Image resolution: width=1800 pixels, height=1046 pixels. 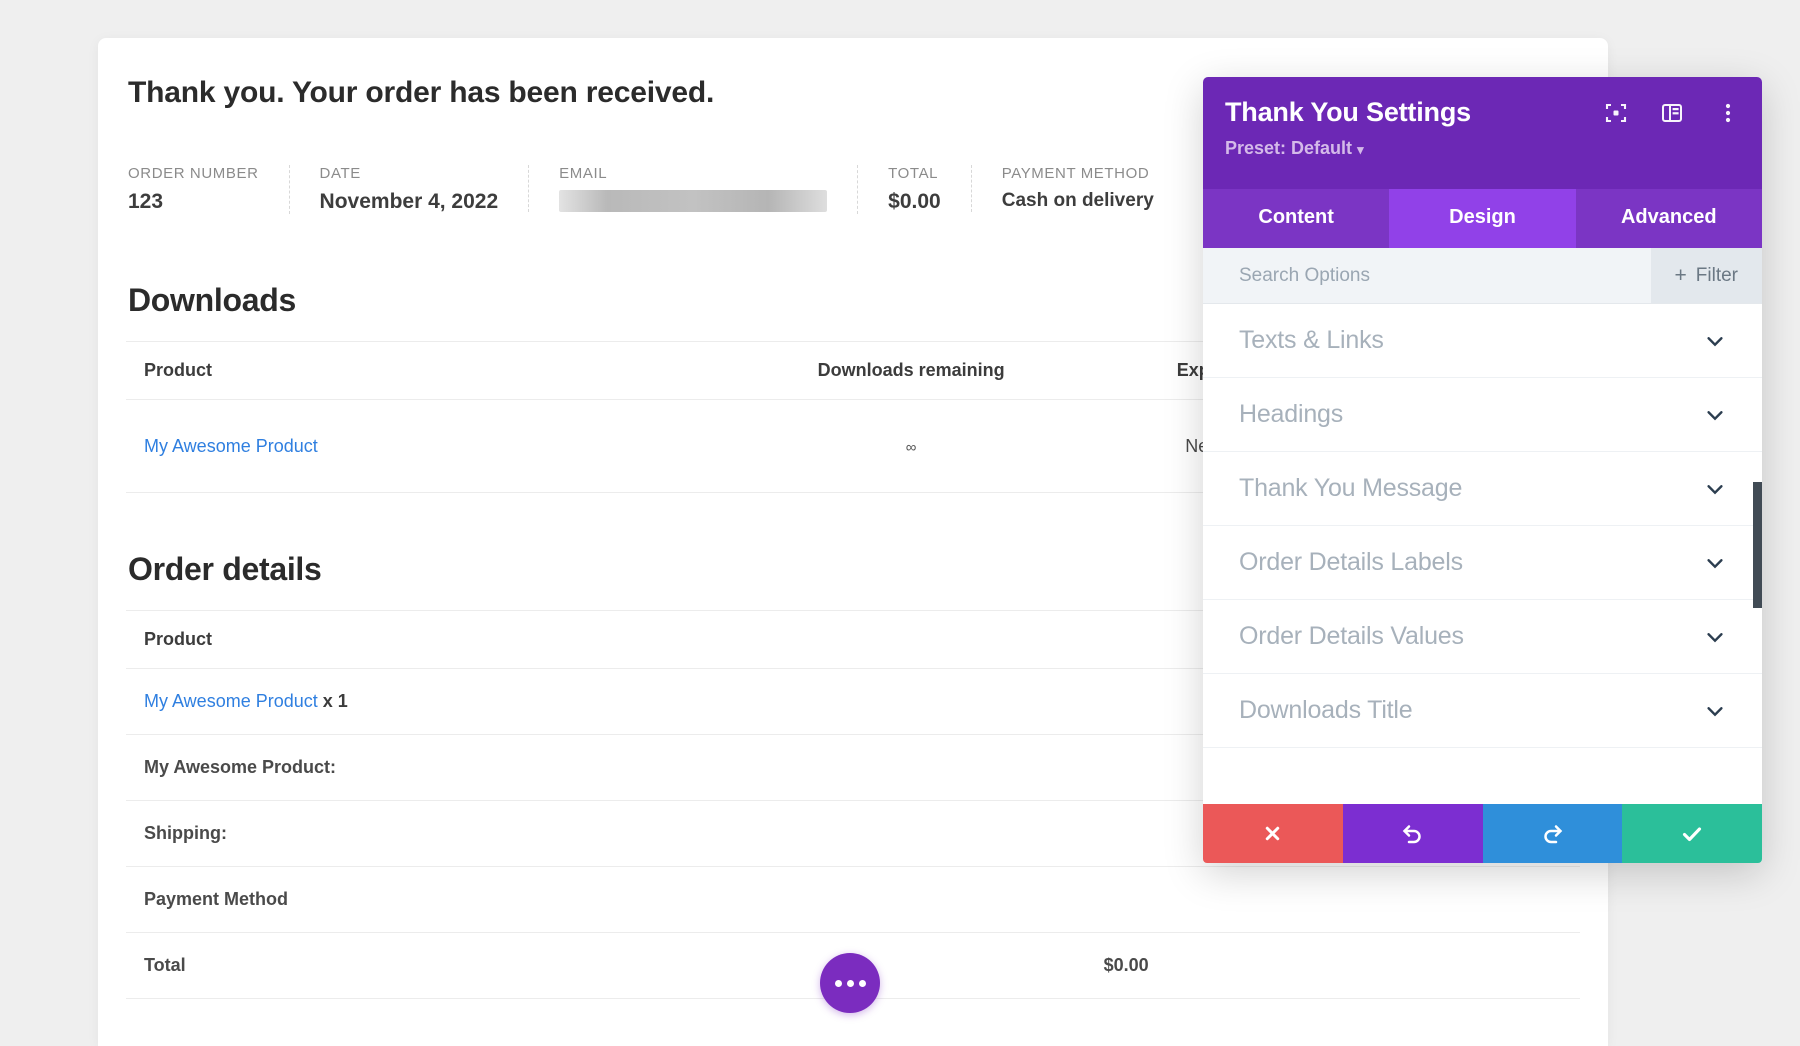 I want to click on summary-item-payment-method: PAYMENT METHOD Cash on delivery, so click(x=1077, y=188).